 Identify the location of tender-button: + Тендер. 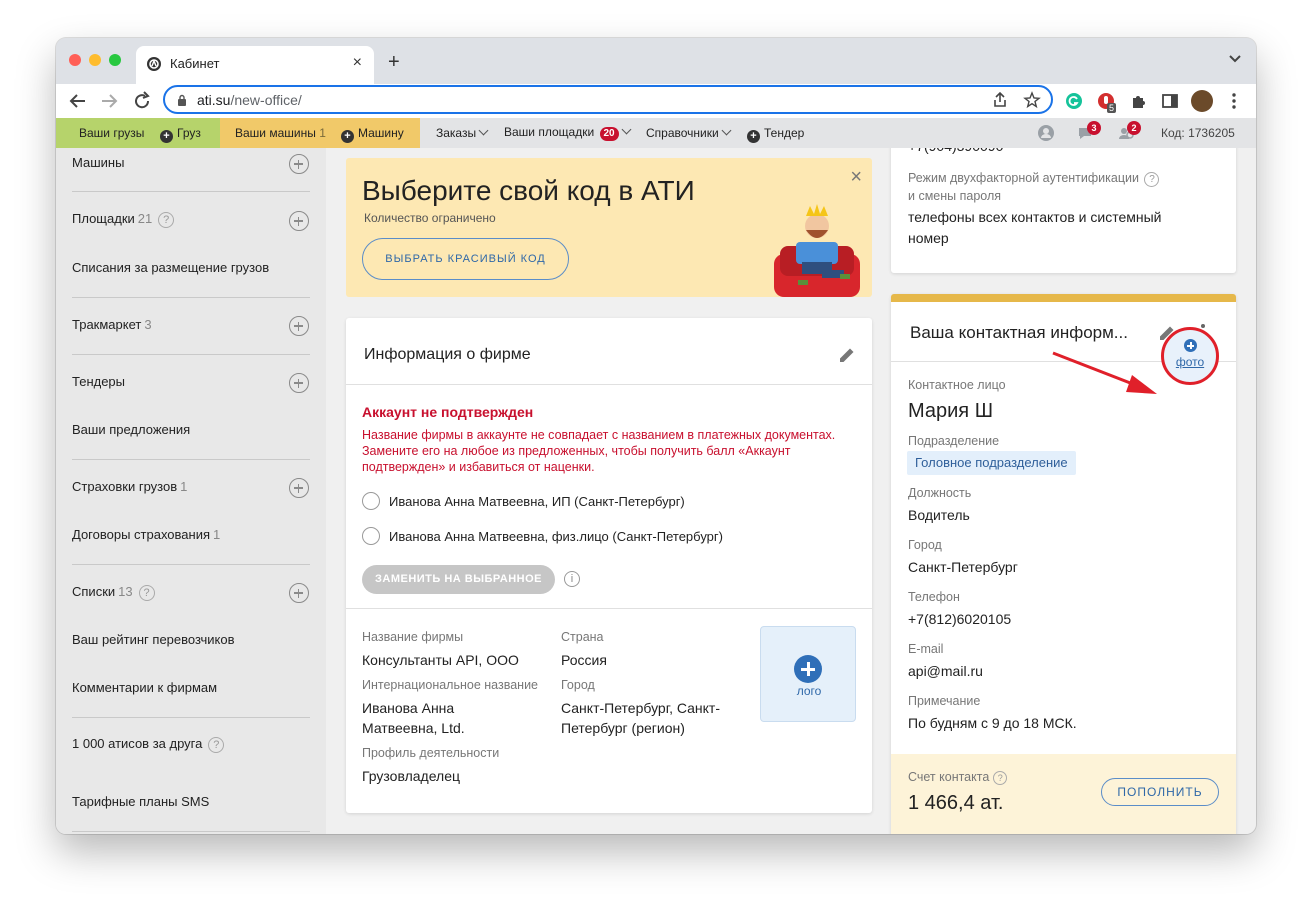
(775, 134).